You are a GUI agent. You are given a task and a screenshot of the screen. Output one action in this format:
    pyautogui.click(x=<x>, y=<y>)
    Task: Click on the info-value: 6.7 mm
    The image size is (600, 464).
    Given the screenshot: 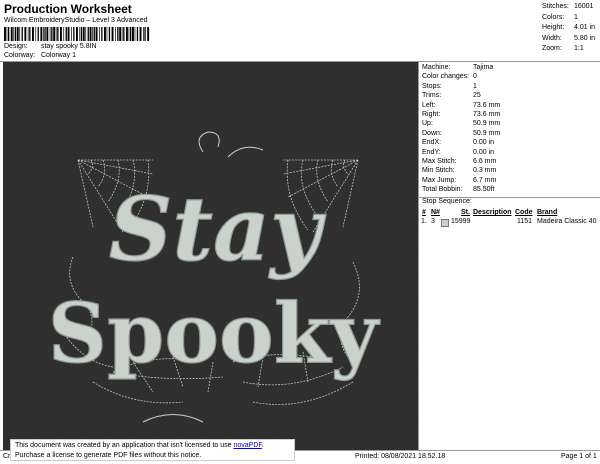 What is the action you would take?
    pyautogui.click(x=485, y=180)
    